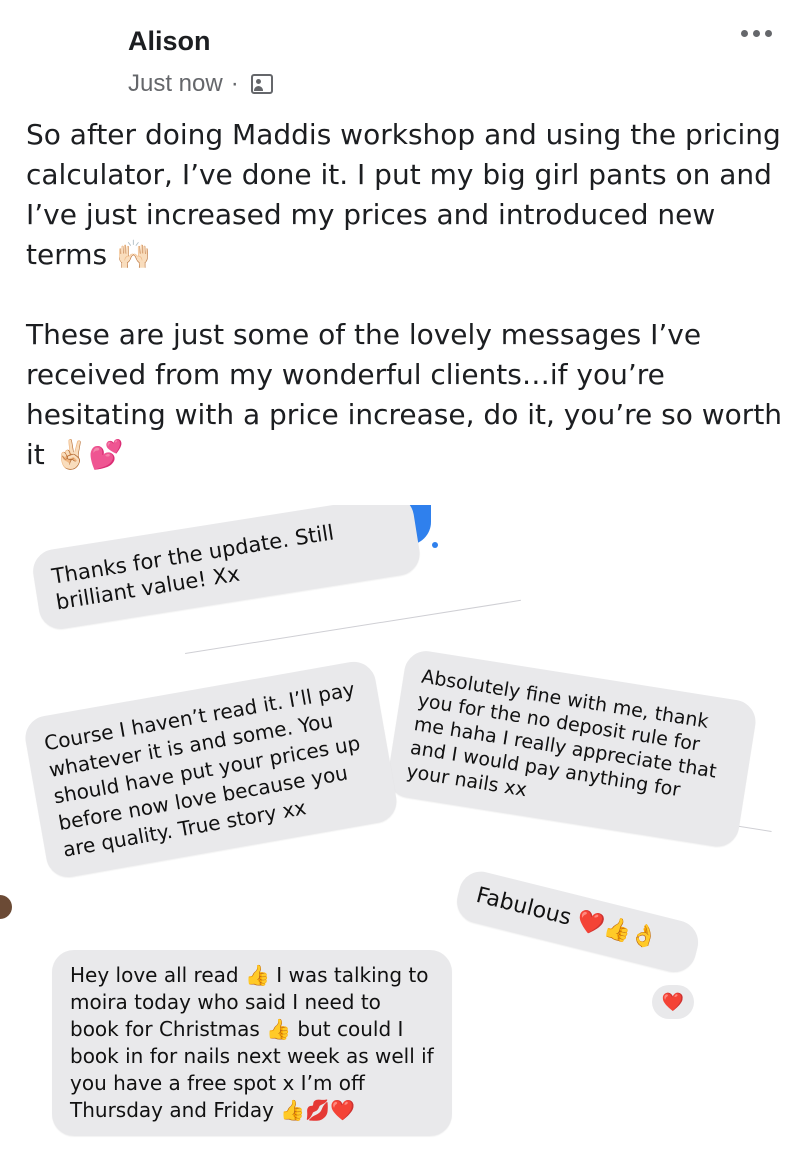 The width and height of the screenshot is (800, 1165). Describe the element at coordinates (169, 41) in the screenshot. I see `post-author-name: Alison` at that location.